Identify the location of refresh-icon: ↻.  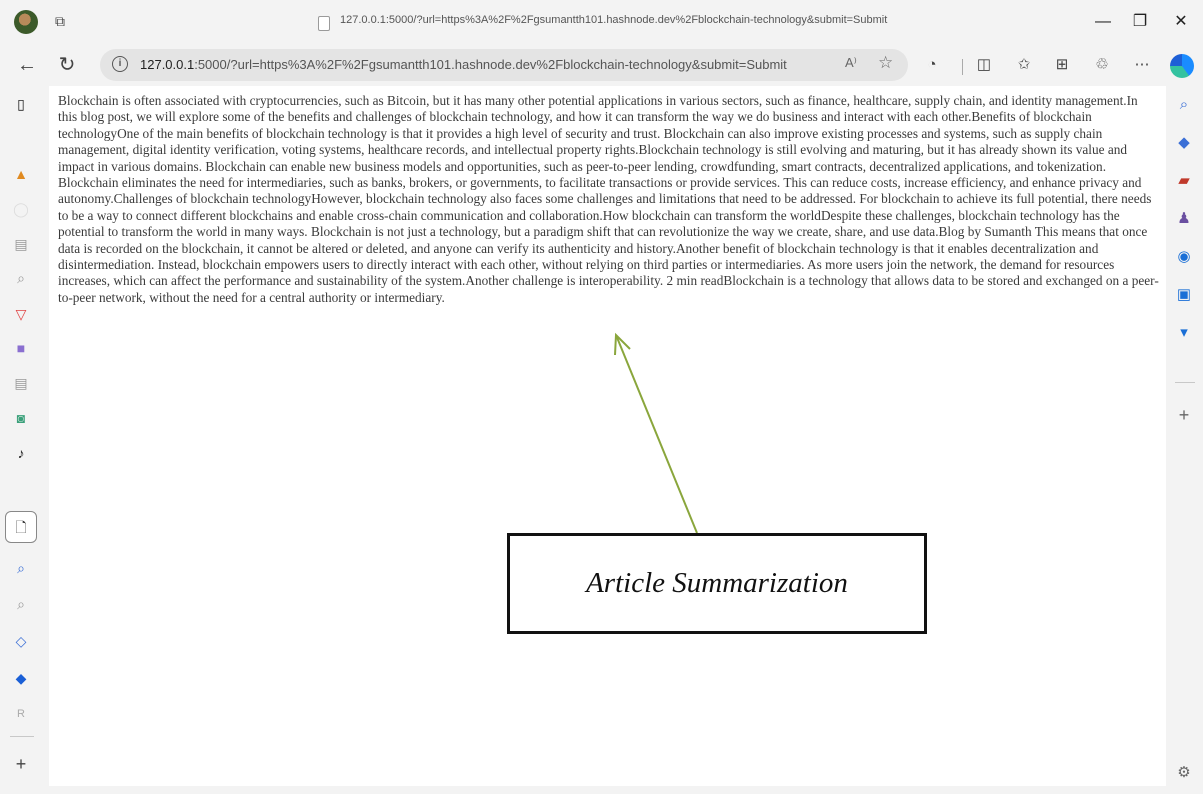
(67, 65).